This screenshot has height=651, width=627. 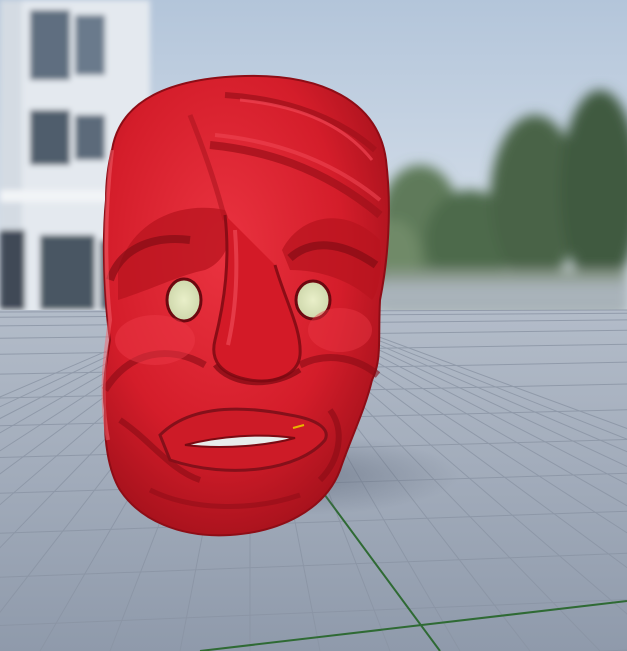 What do you see at coordinates (184, 300) in the screenshot?
I see `left-eye-hole` at bounding box center [184, 300].